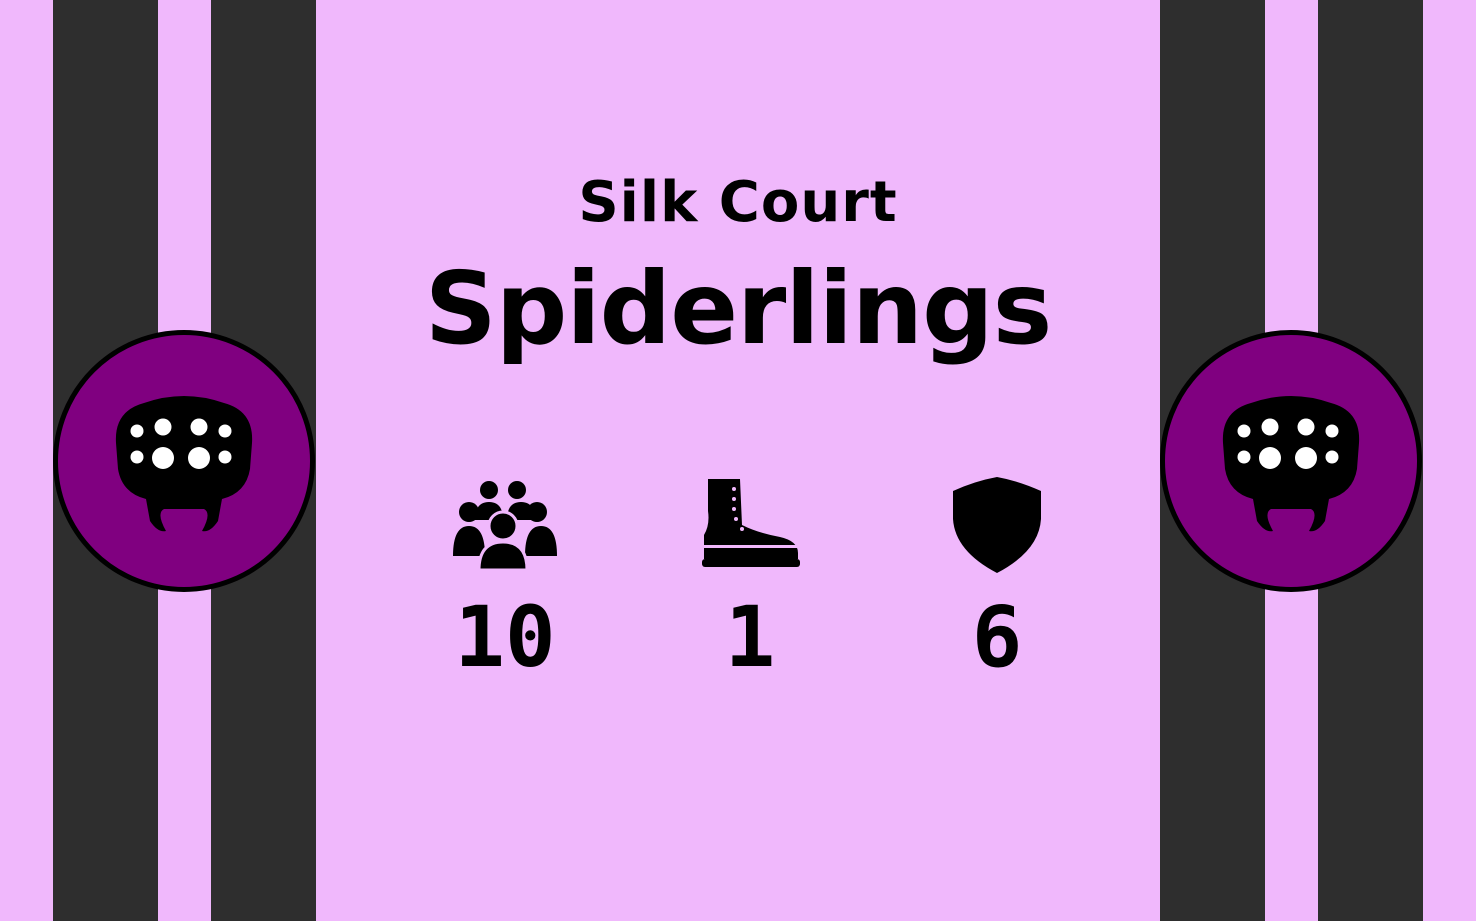  I want to click on unit-name: Spiderlings, so click(738, 308).